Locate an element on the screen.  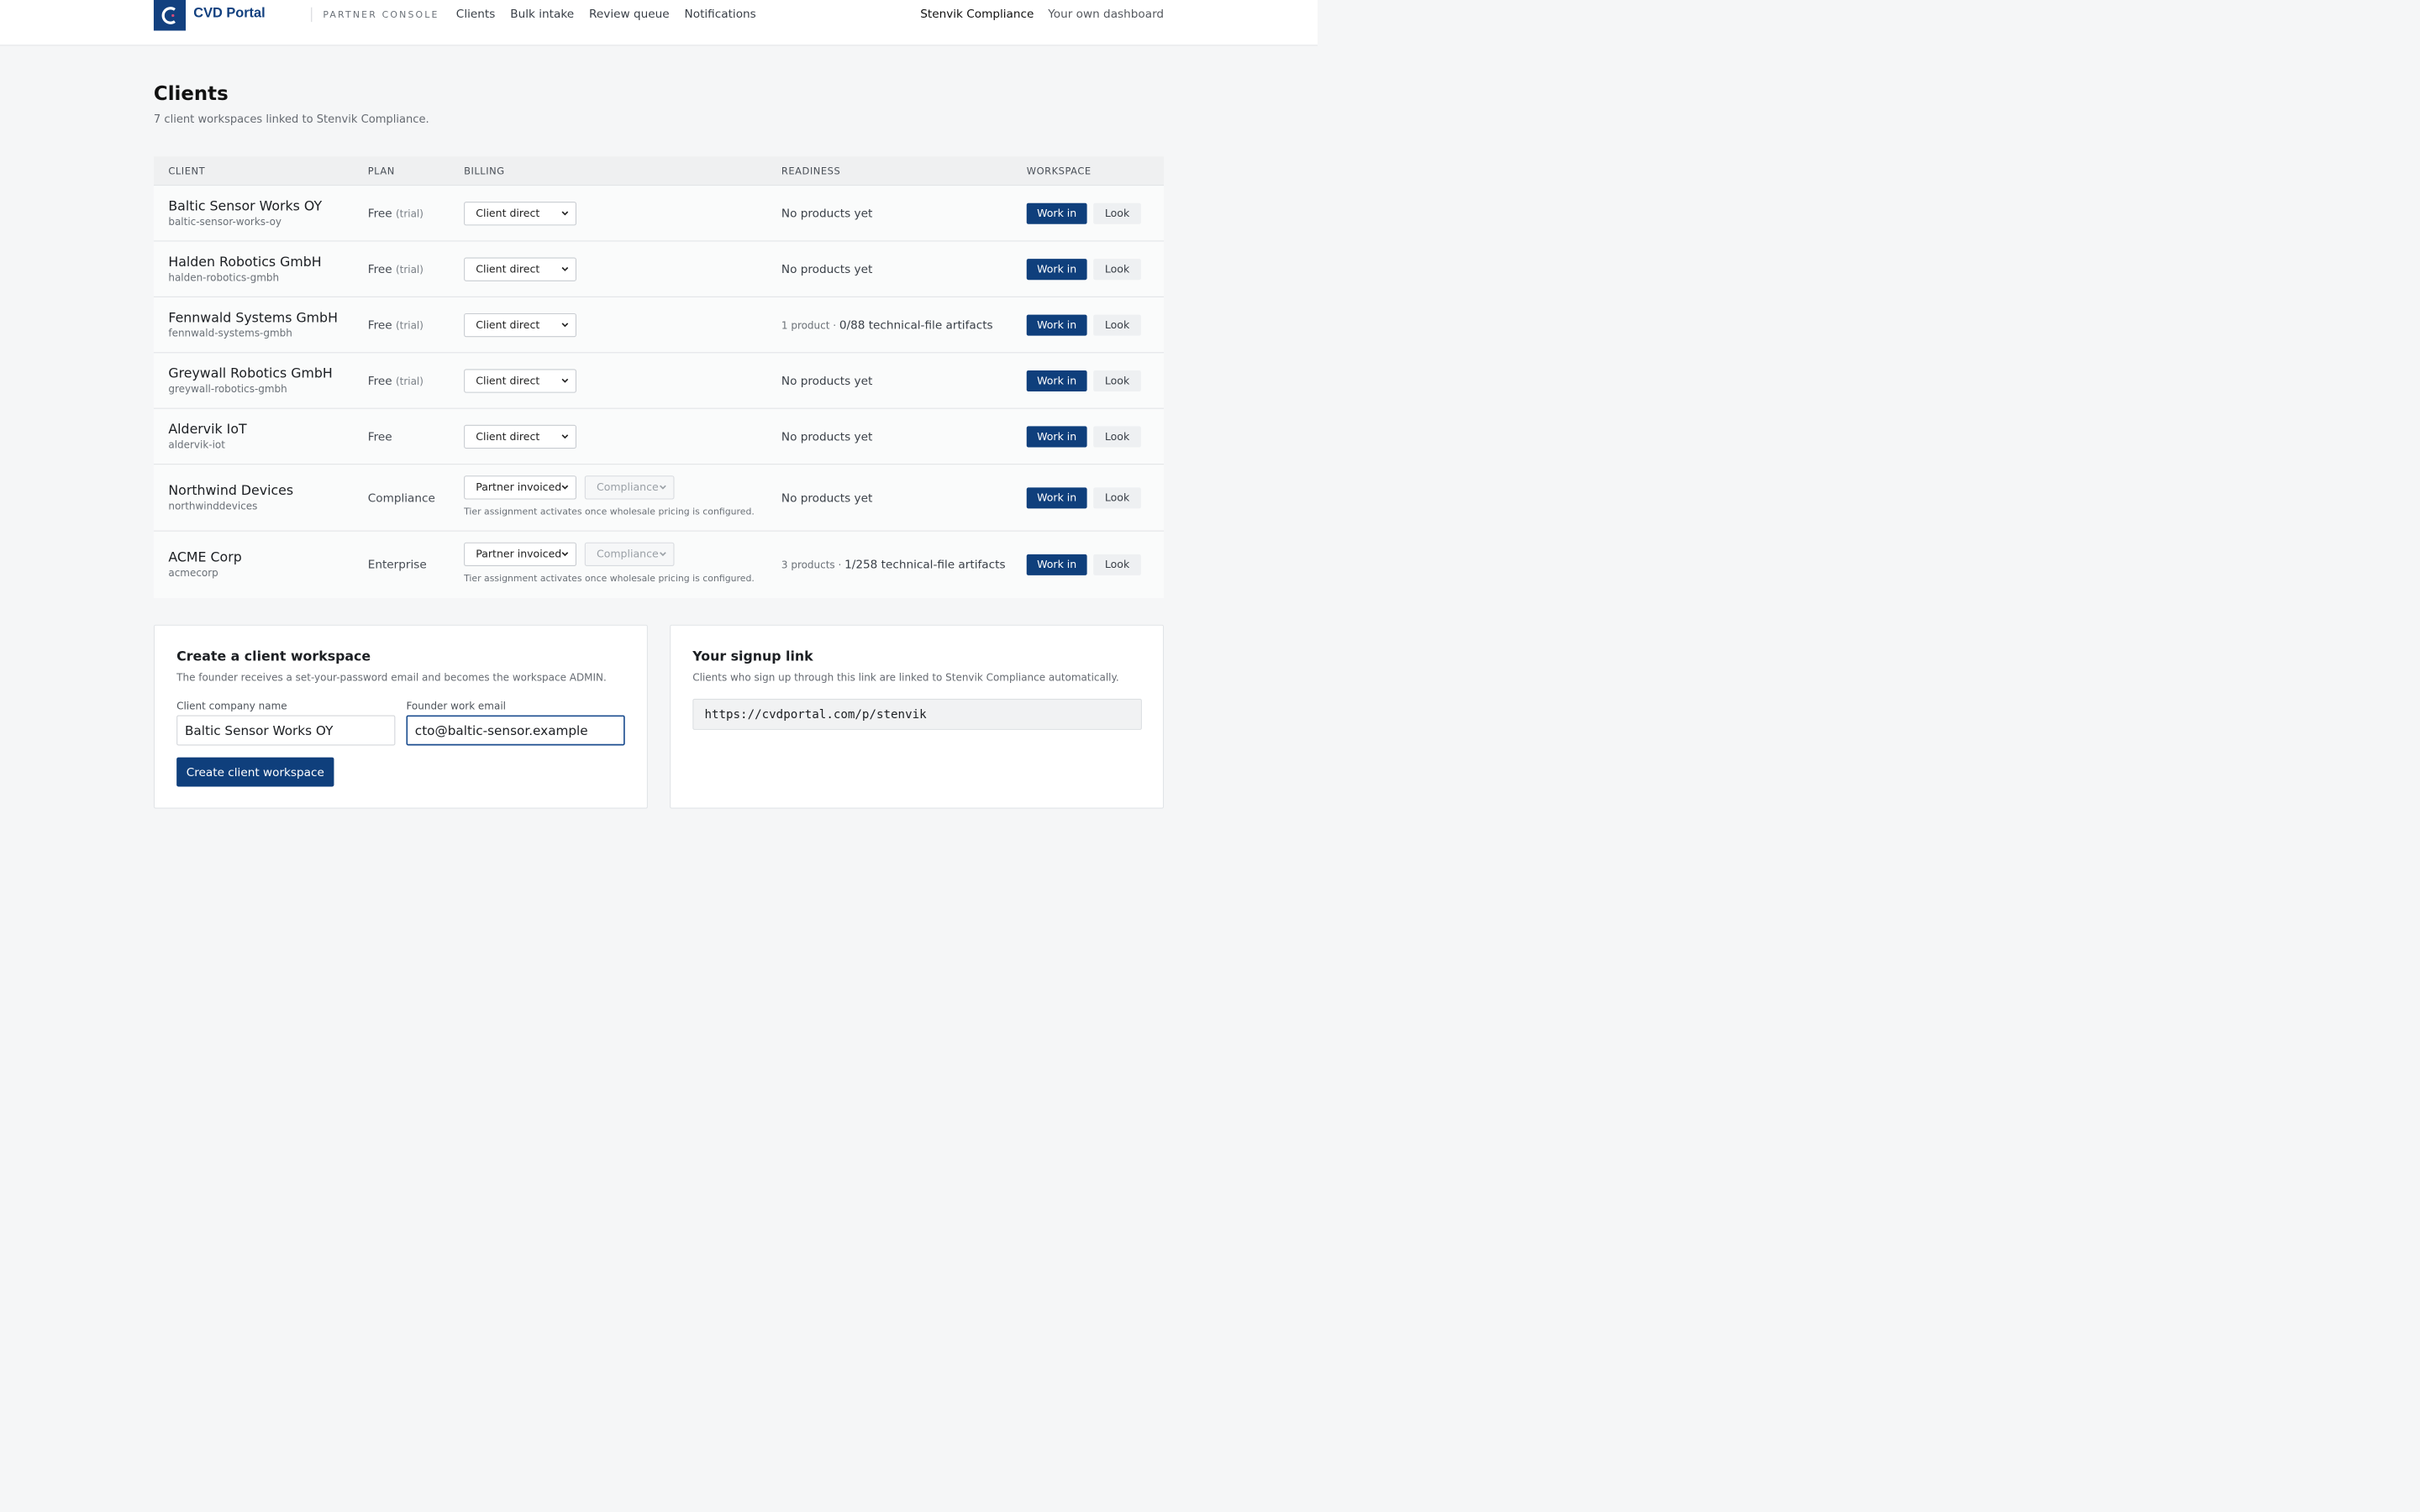
client-name: Aldervik IoT is located at coordinates (207, 429).